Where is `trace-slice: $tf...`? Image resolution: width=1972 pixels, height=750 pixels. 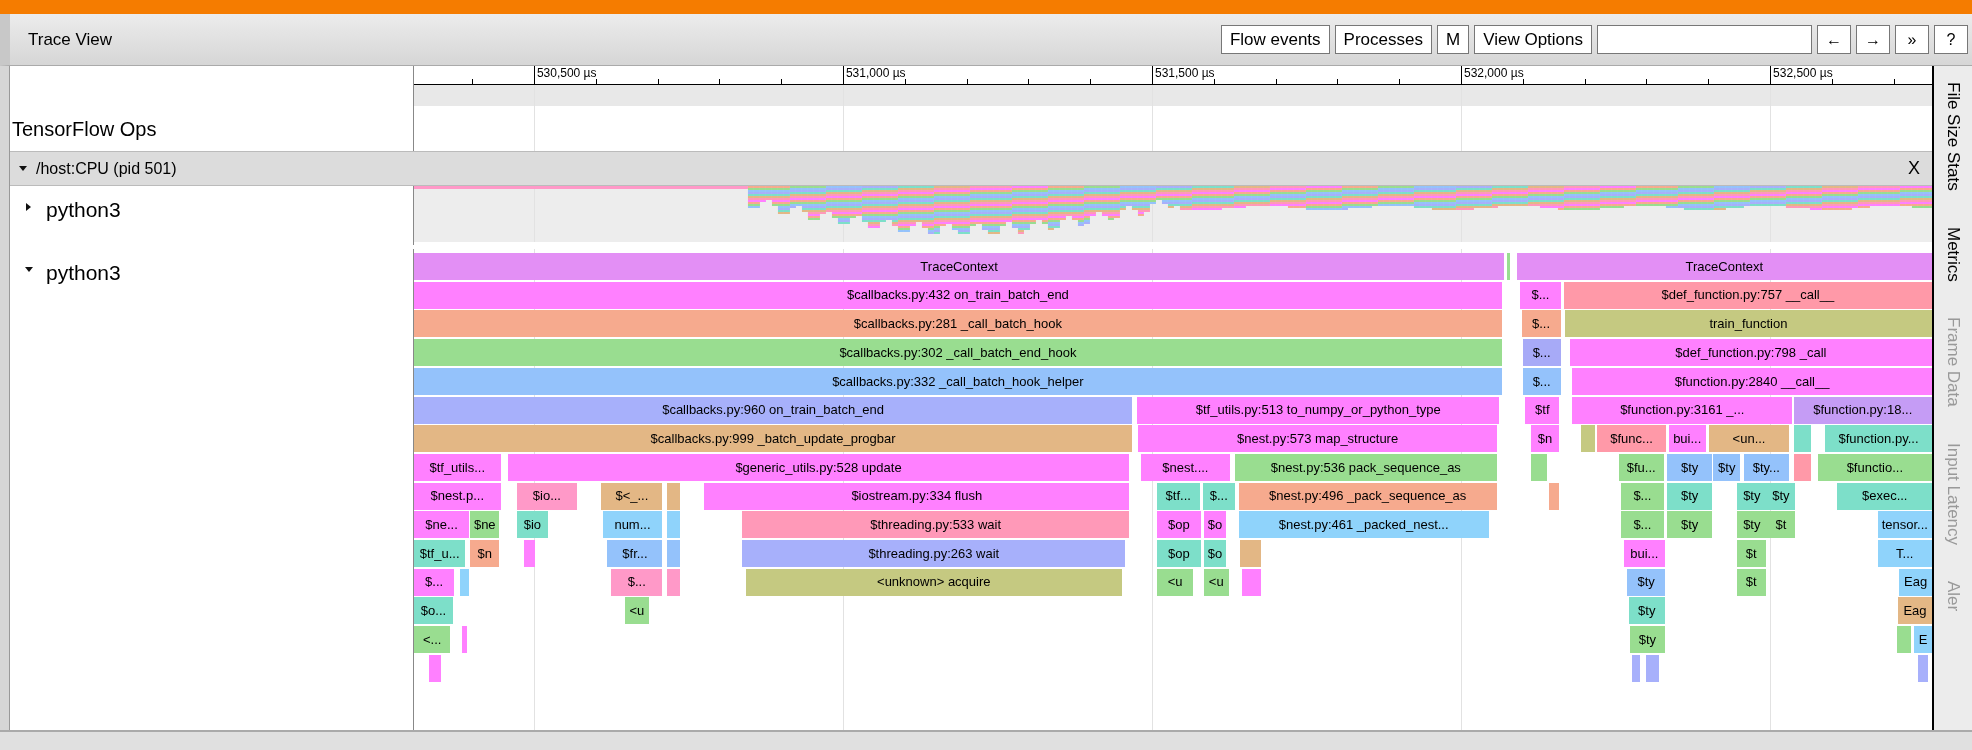
trace-slice: $tf... is located at coordinates (1178, 496).